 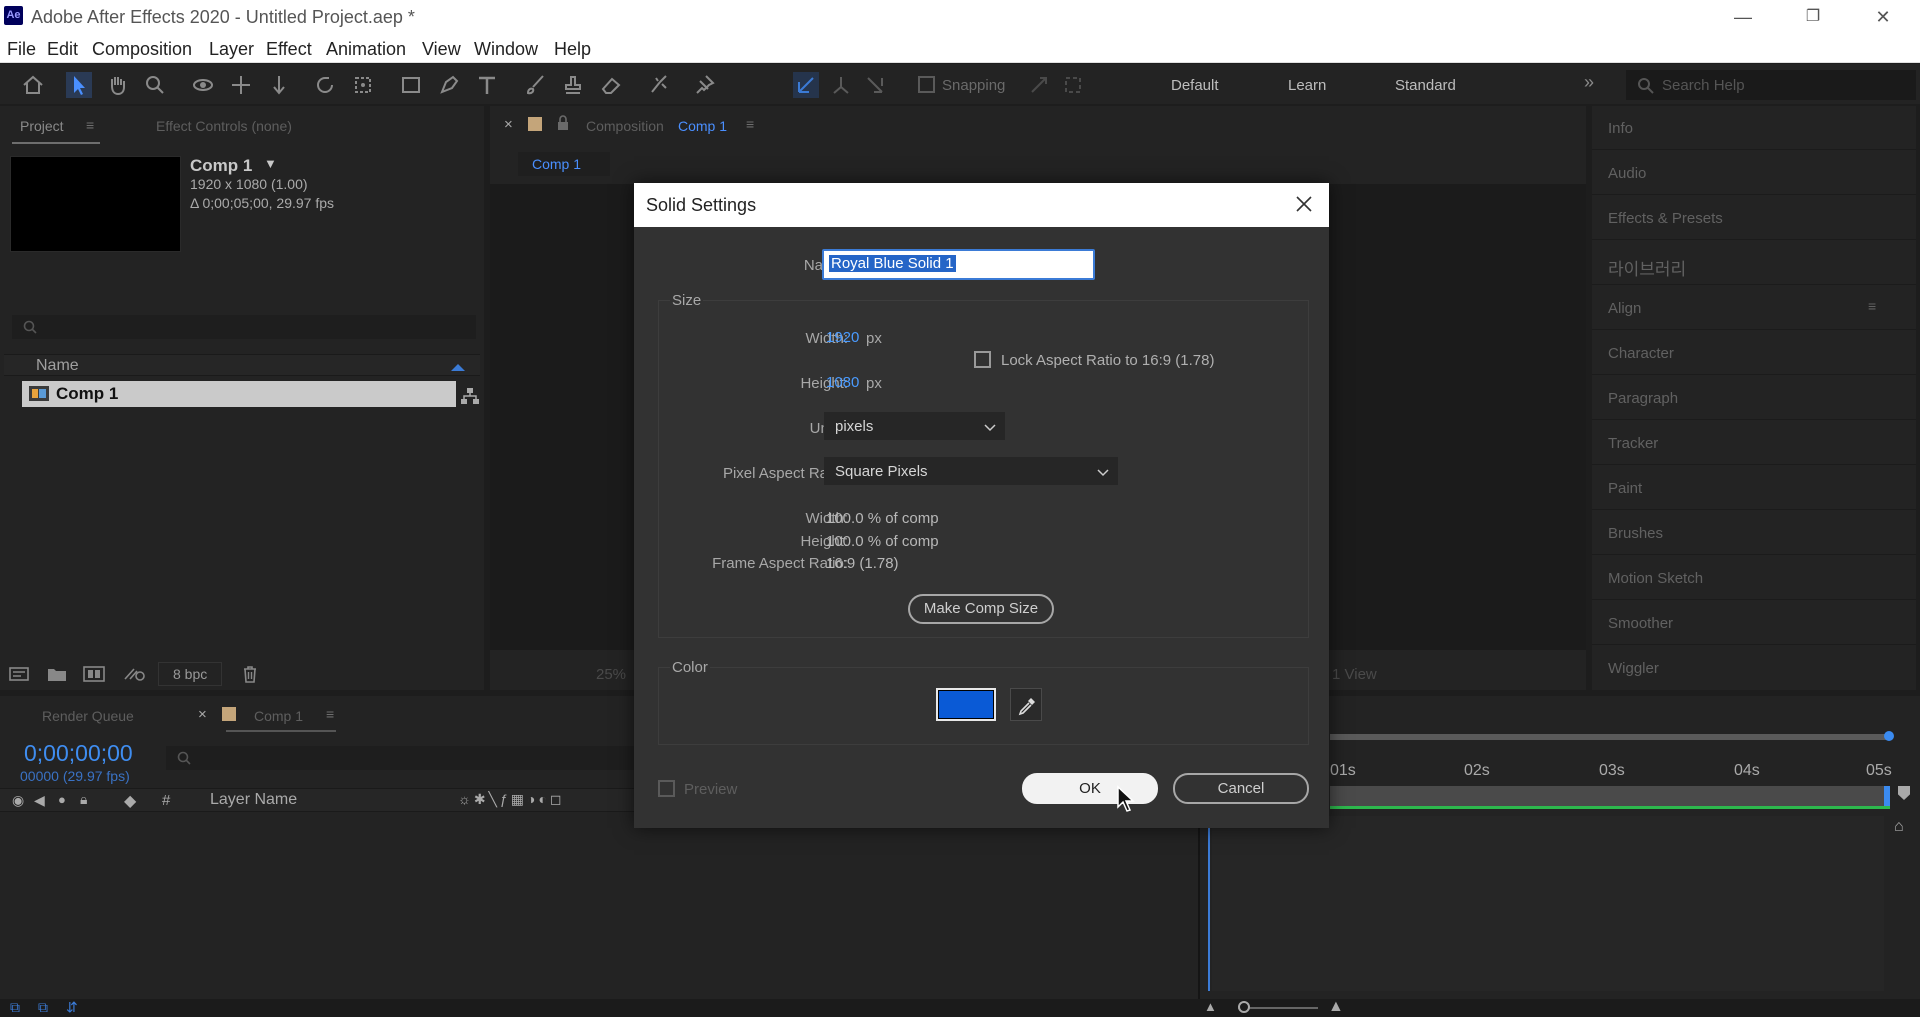 I want to click on panel-tracker: Tracker, so click(x=1754, y=443).